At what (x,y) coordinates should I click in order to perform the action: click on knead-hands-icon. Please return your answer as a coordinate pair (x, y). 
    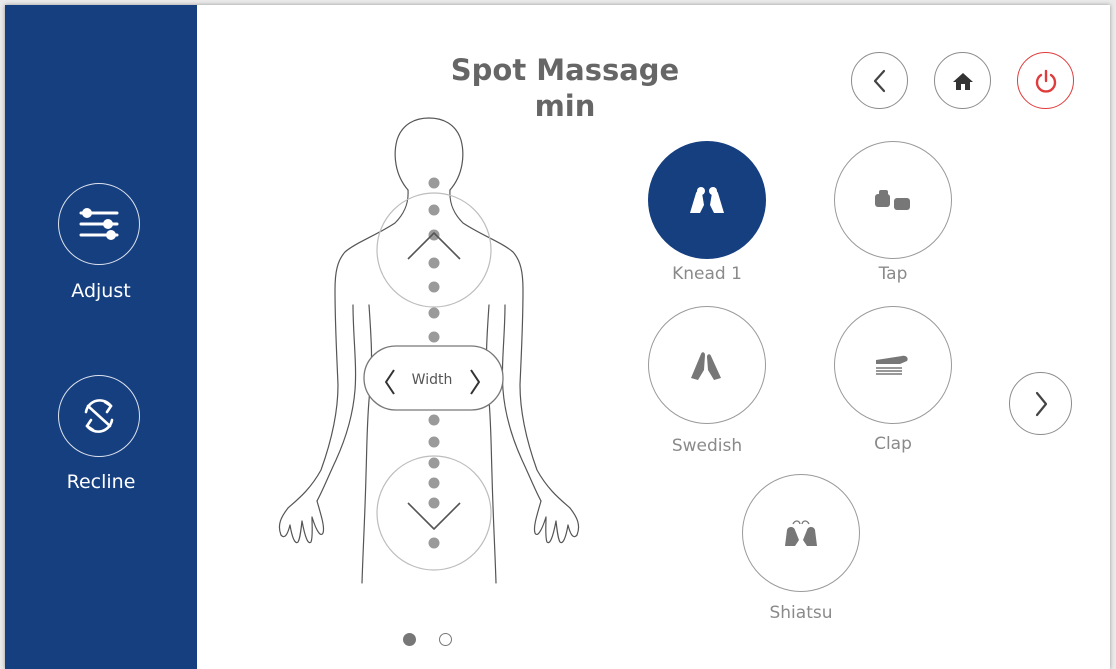
    Looking at the image, I should click on (707, 200).